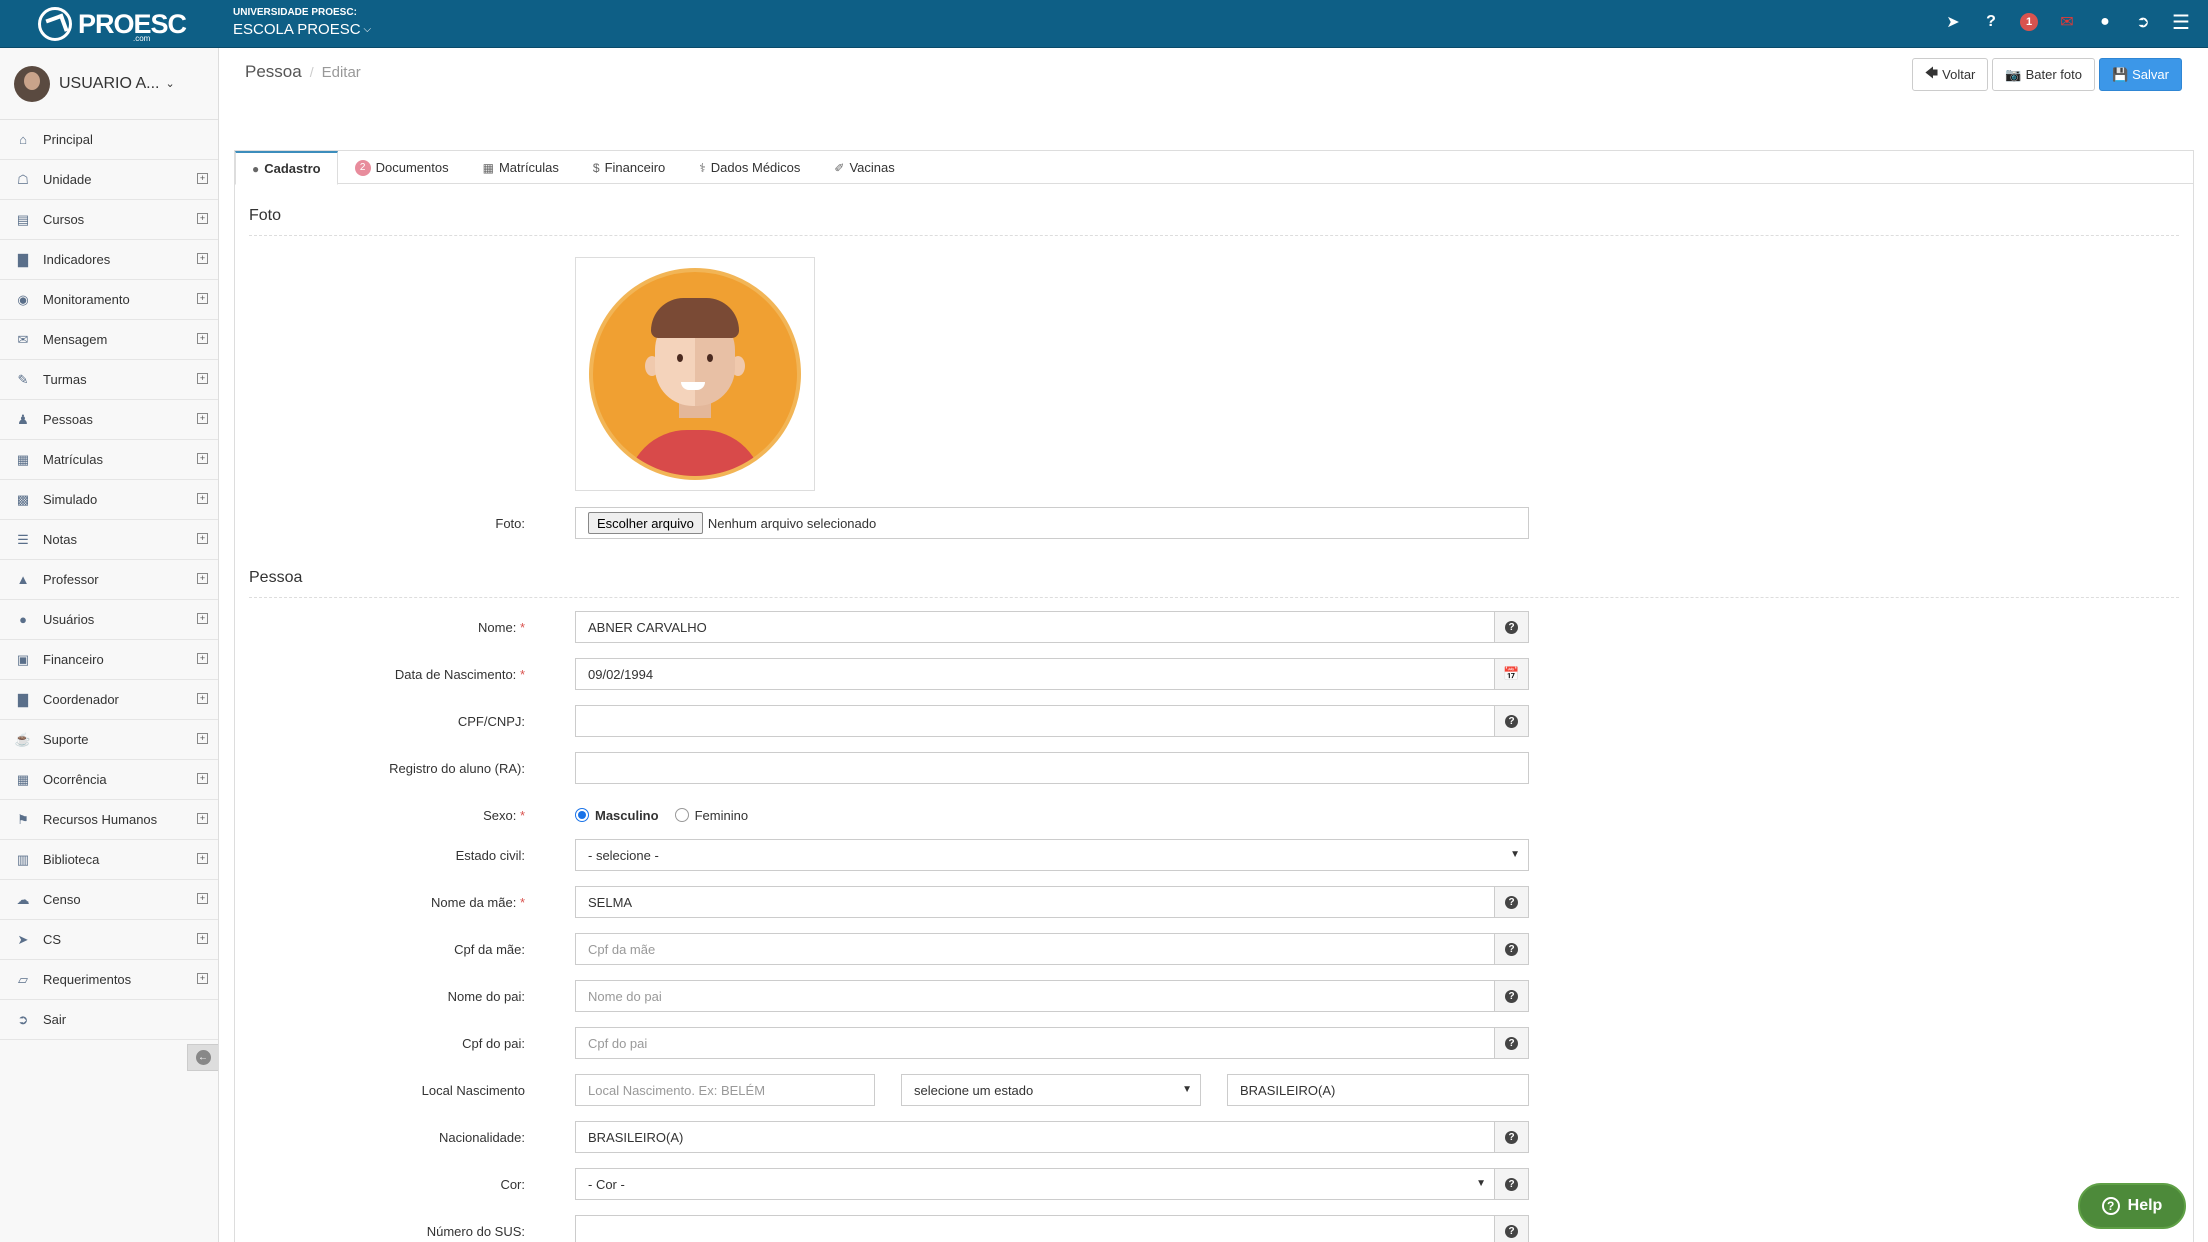  Describe the element at coordinates (2029, 22) in the screenshot. I see `notification-badge: 1` at that location.